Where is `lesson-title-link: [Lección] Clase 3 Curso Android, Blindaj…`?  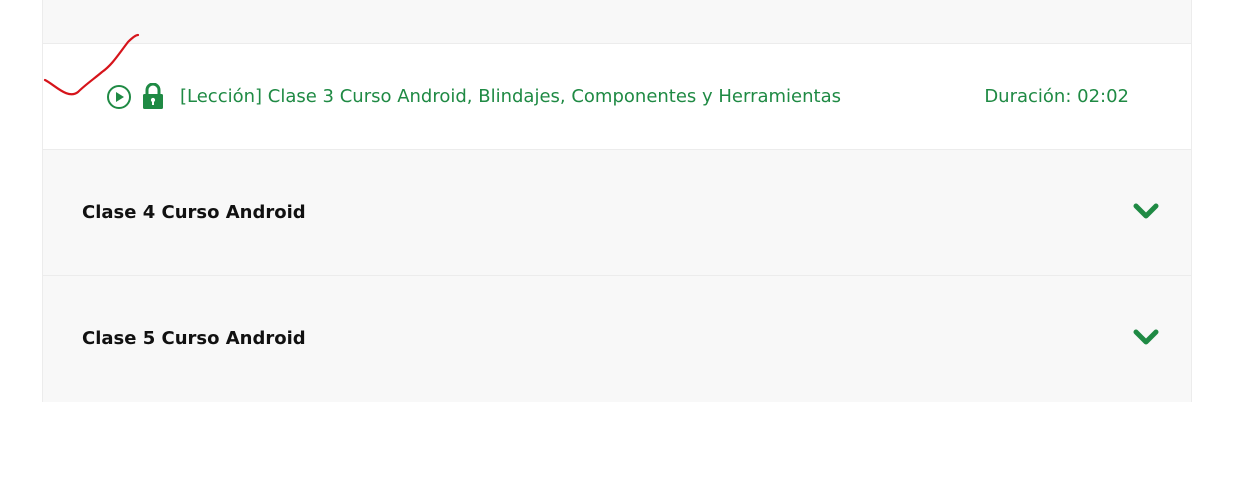
lesson-title-link: [Lección] Clase 3 Curso Android, Blindaj… is located at coordinates (510, 97).